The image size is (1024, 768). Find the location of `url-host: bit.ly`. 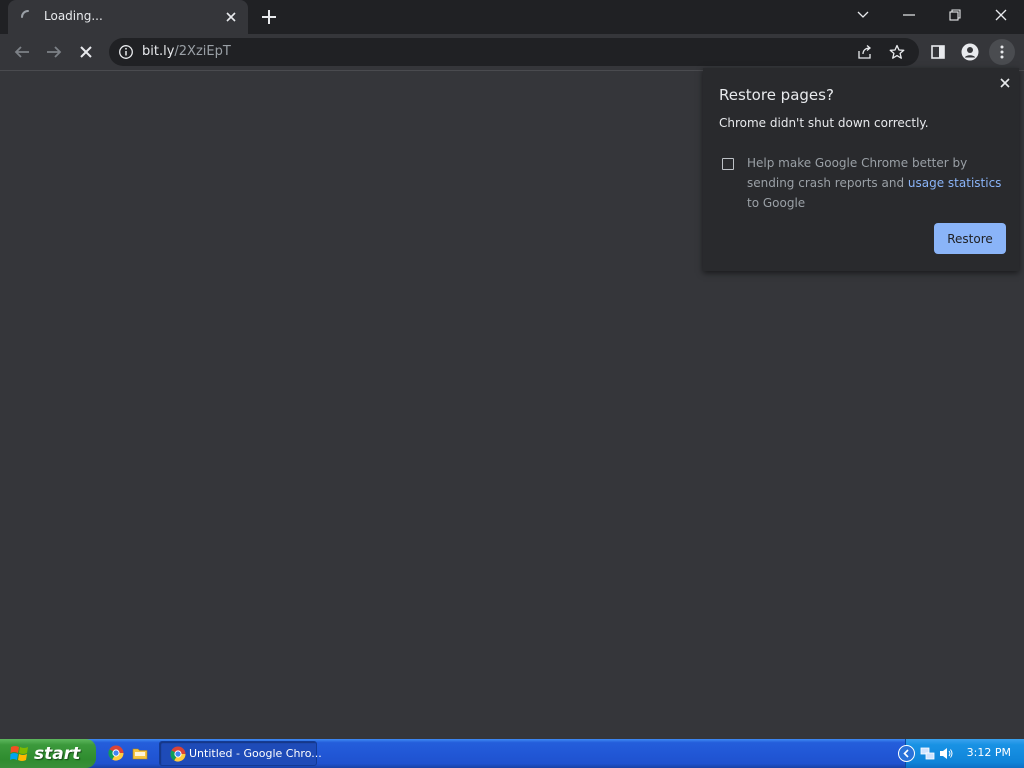

url-host: bit.ly is located at coordinates (158, 51).